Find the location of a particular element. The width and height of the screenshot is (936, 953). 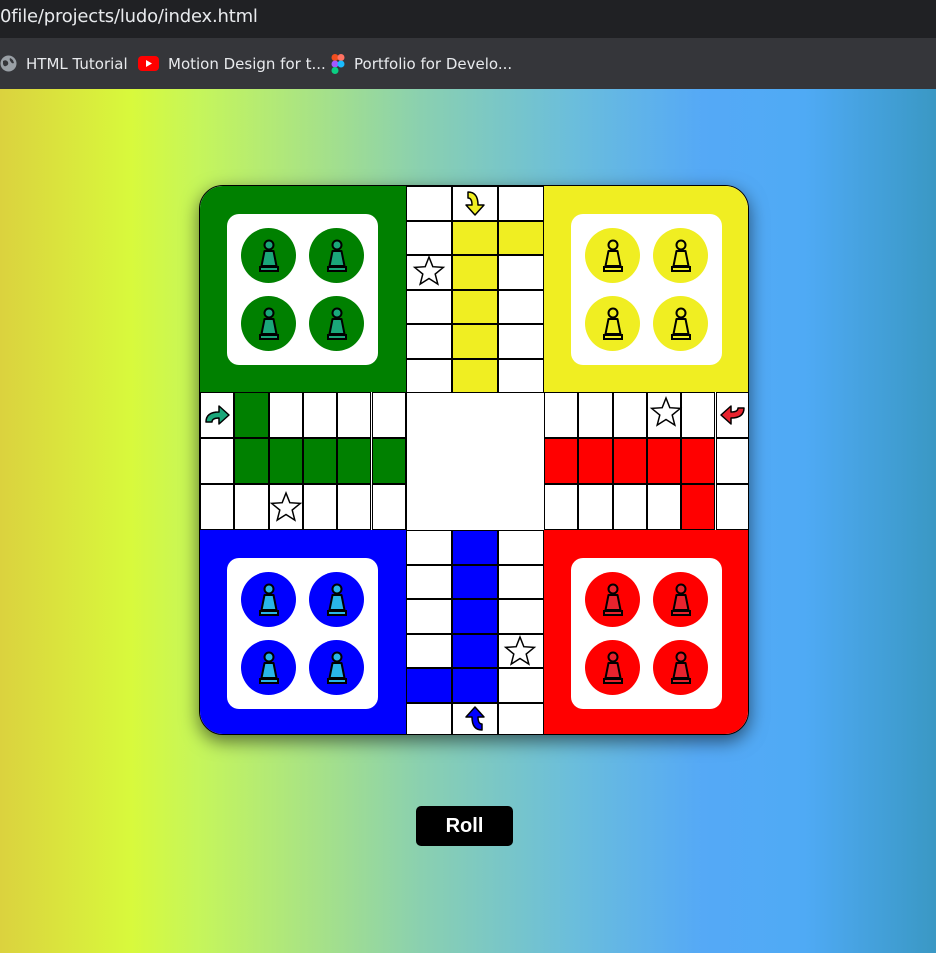

roll-button: Roll is located at coordinates (464, 826).